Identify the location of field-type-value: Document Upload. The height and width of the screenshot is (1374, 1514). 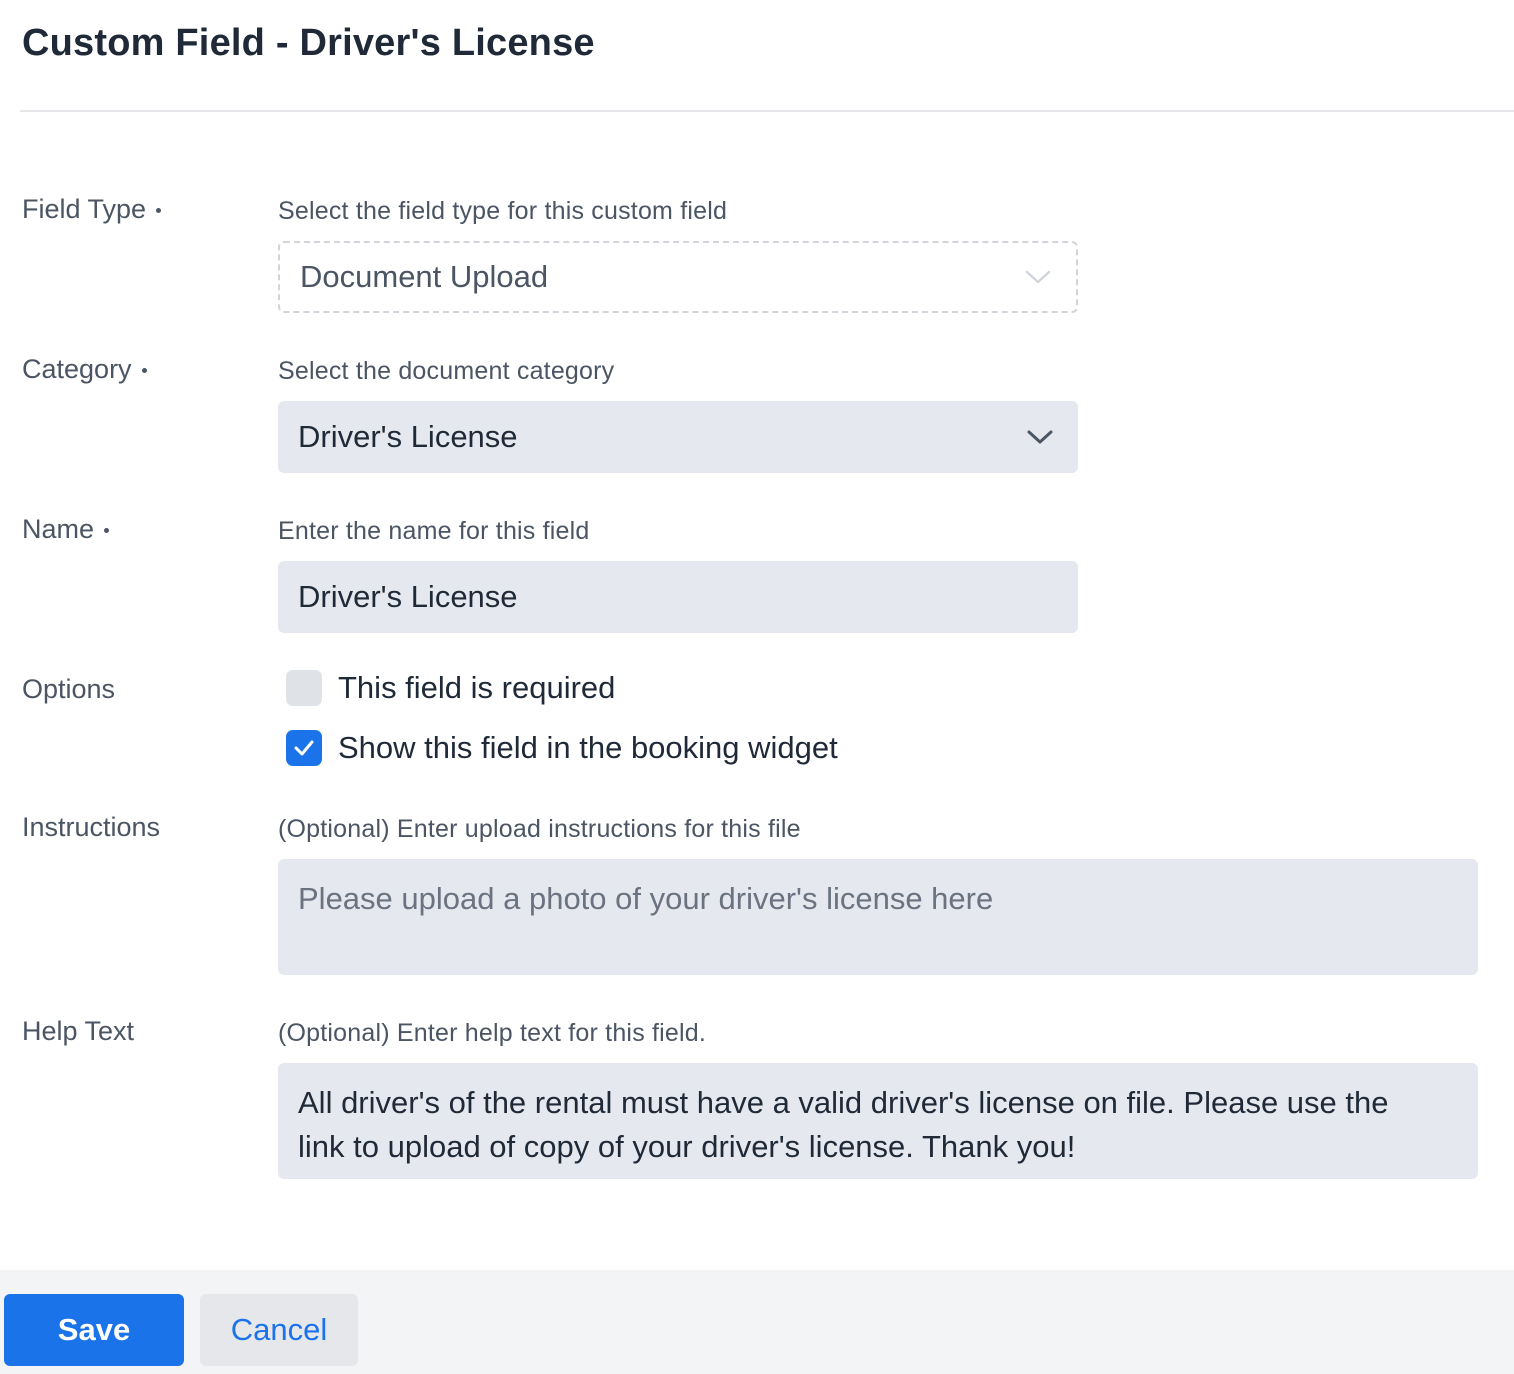
(424, 276).